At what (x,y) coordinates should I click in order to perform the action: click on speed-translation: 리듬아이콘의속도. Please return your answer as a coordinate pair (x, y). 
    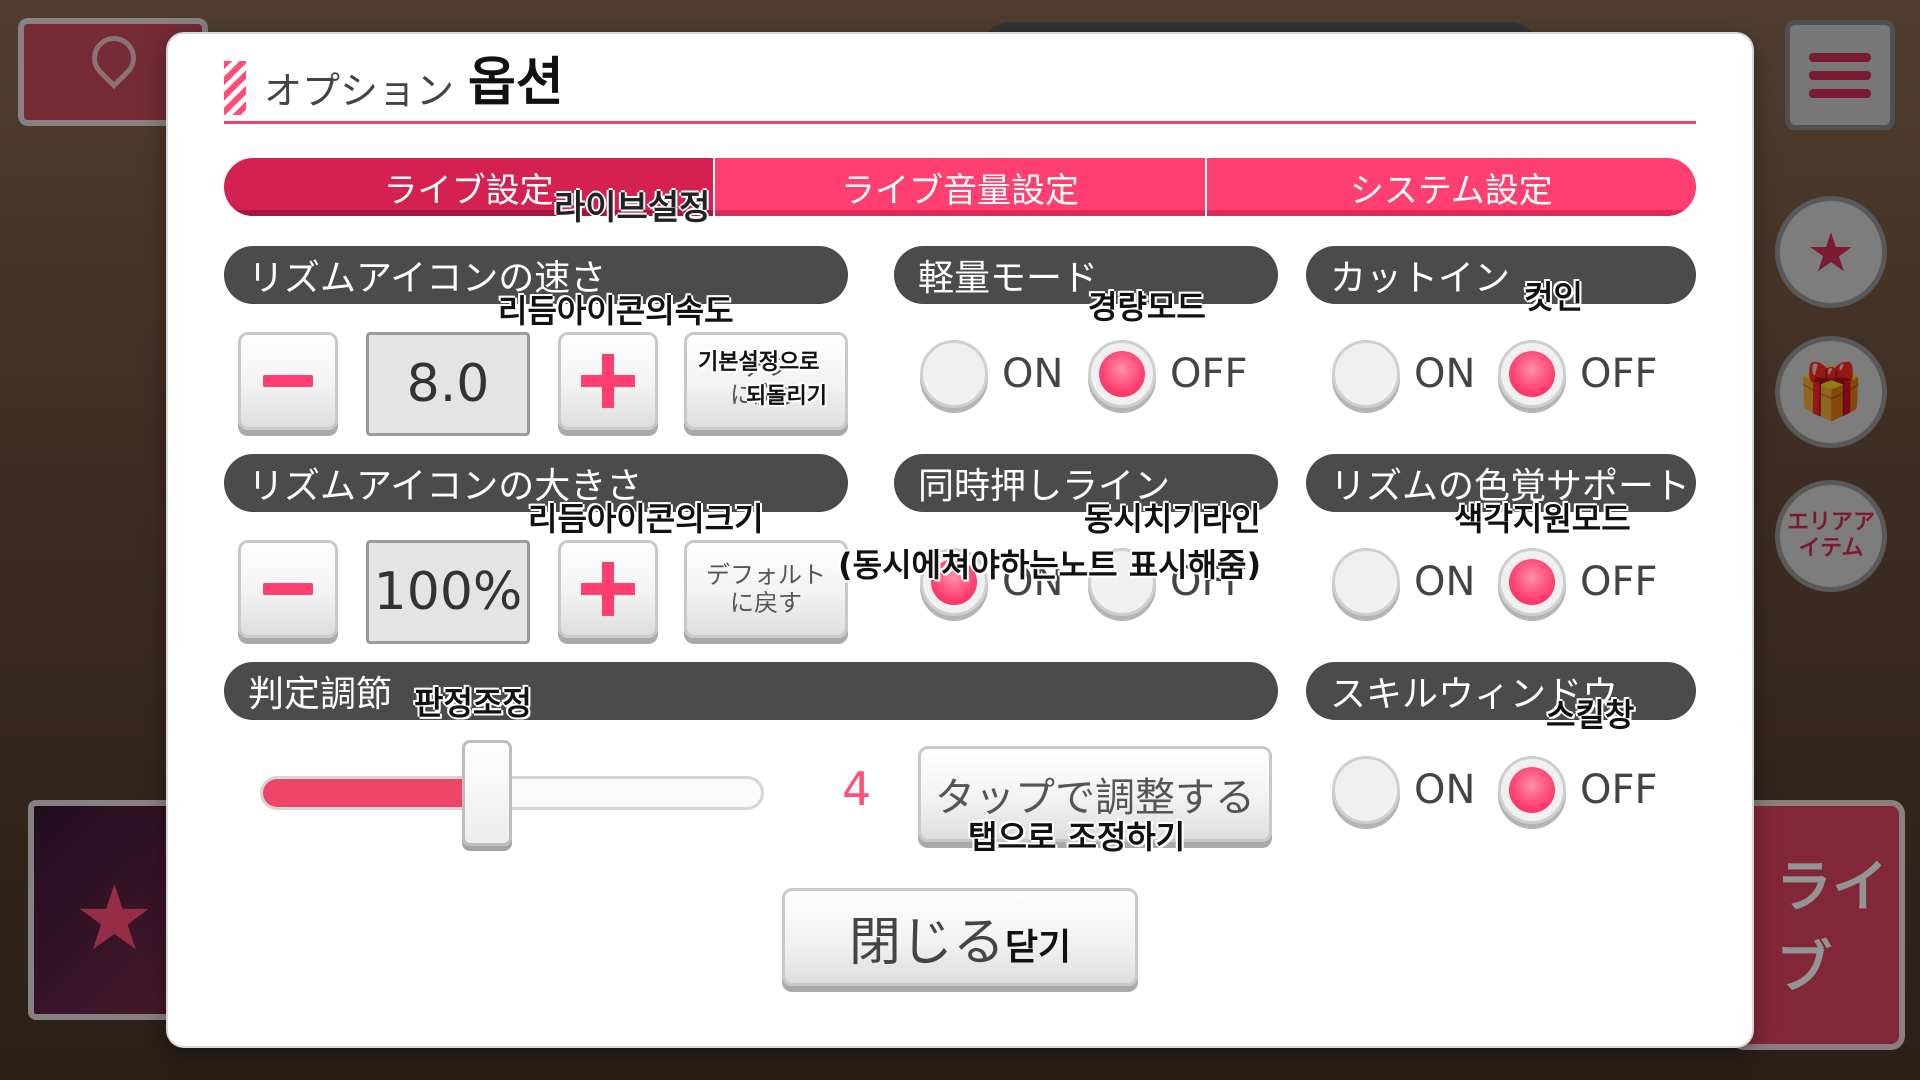
    Looking at the image, I should click on (616, 311).